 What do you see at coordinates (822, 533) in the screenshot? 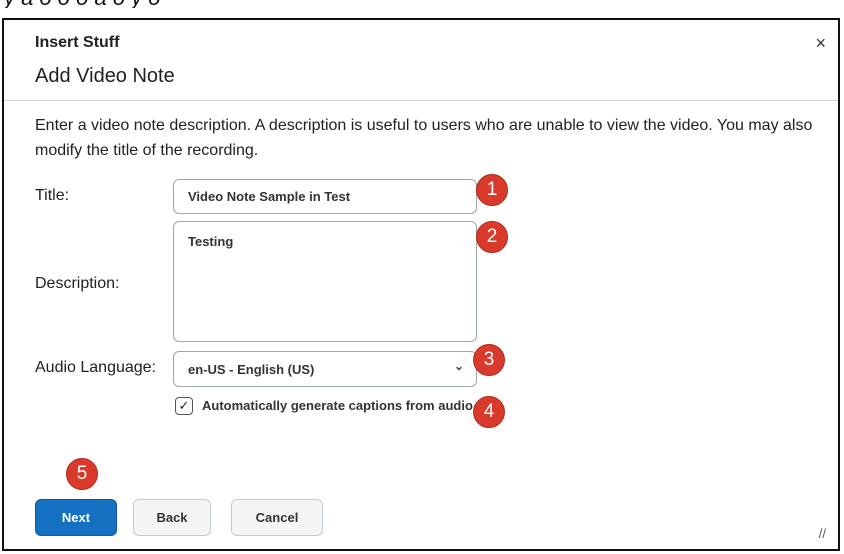
I see `resize-grip-icon: //` at bounding box center [822, 533].